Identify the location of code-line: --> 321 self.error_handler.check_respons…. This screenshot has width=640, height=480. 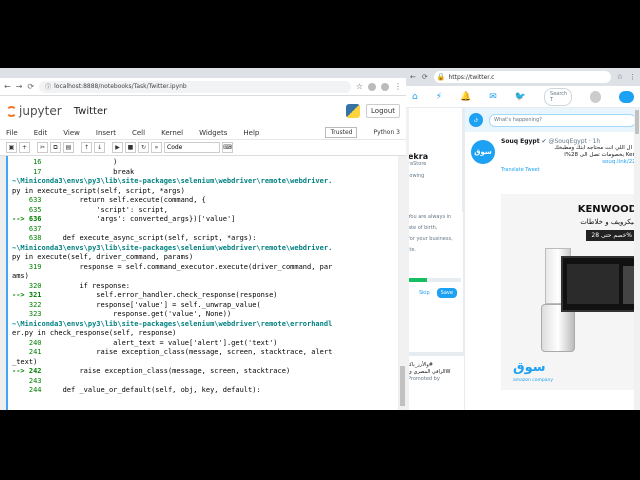
(203, 296).